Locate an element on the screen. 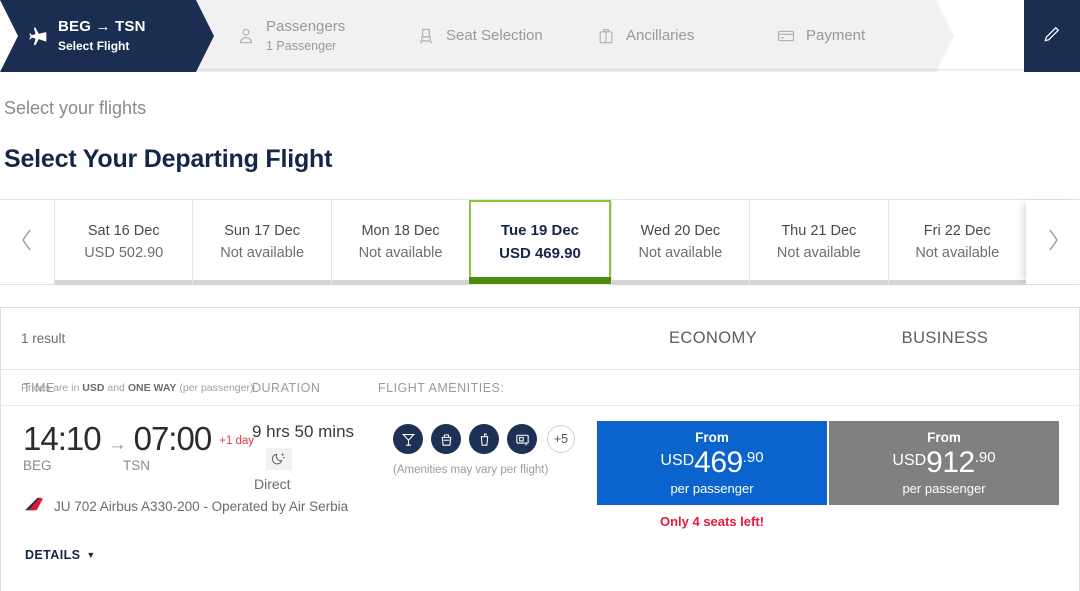  plane-icon is located at coordinates (38, 36).